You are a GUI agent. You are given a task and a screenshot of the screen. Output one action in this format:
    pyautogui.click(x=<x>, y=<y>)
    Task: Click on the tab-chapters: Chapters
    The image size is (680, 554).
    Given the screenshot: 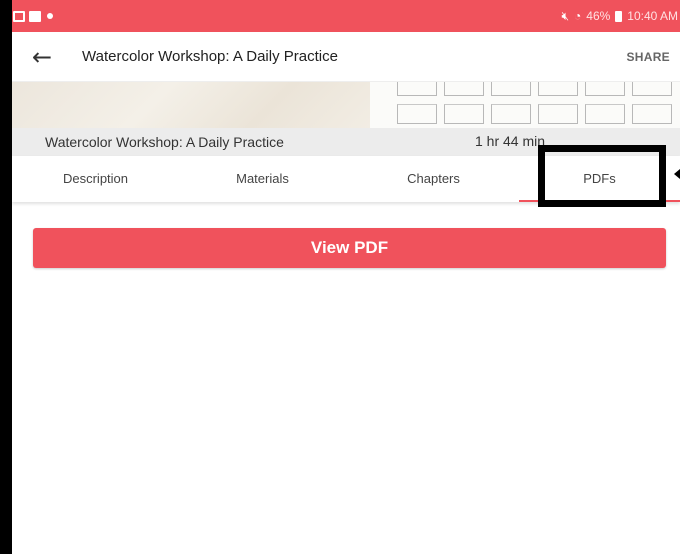 What is the action you would take?
    pyautogui.click(x=433, y=179)
    